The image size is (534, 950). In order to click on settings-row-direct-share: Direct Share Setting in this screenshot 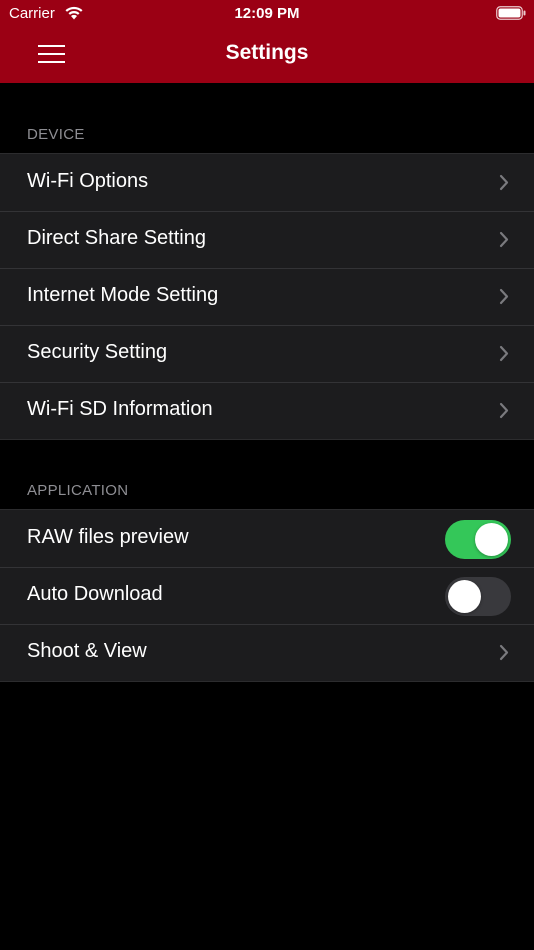, I will do `click(267, 239)`.